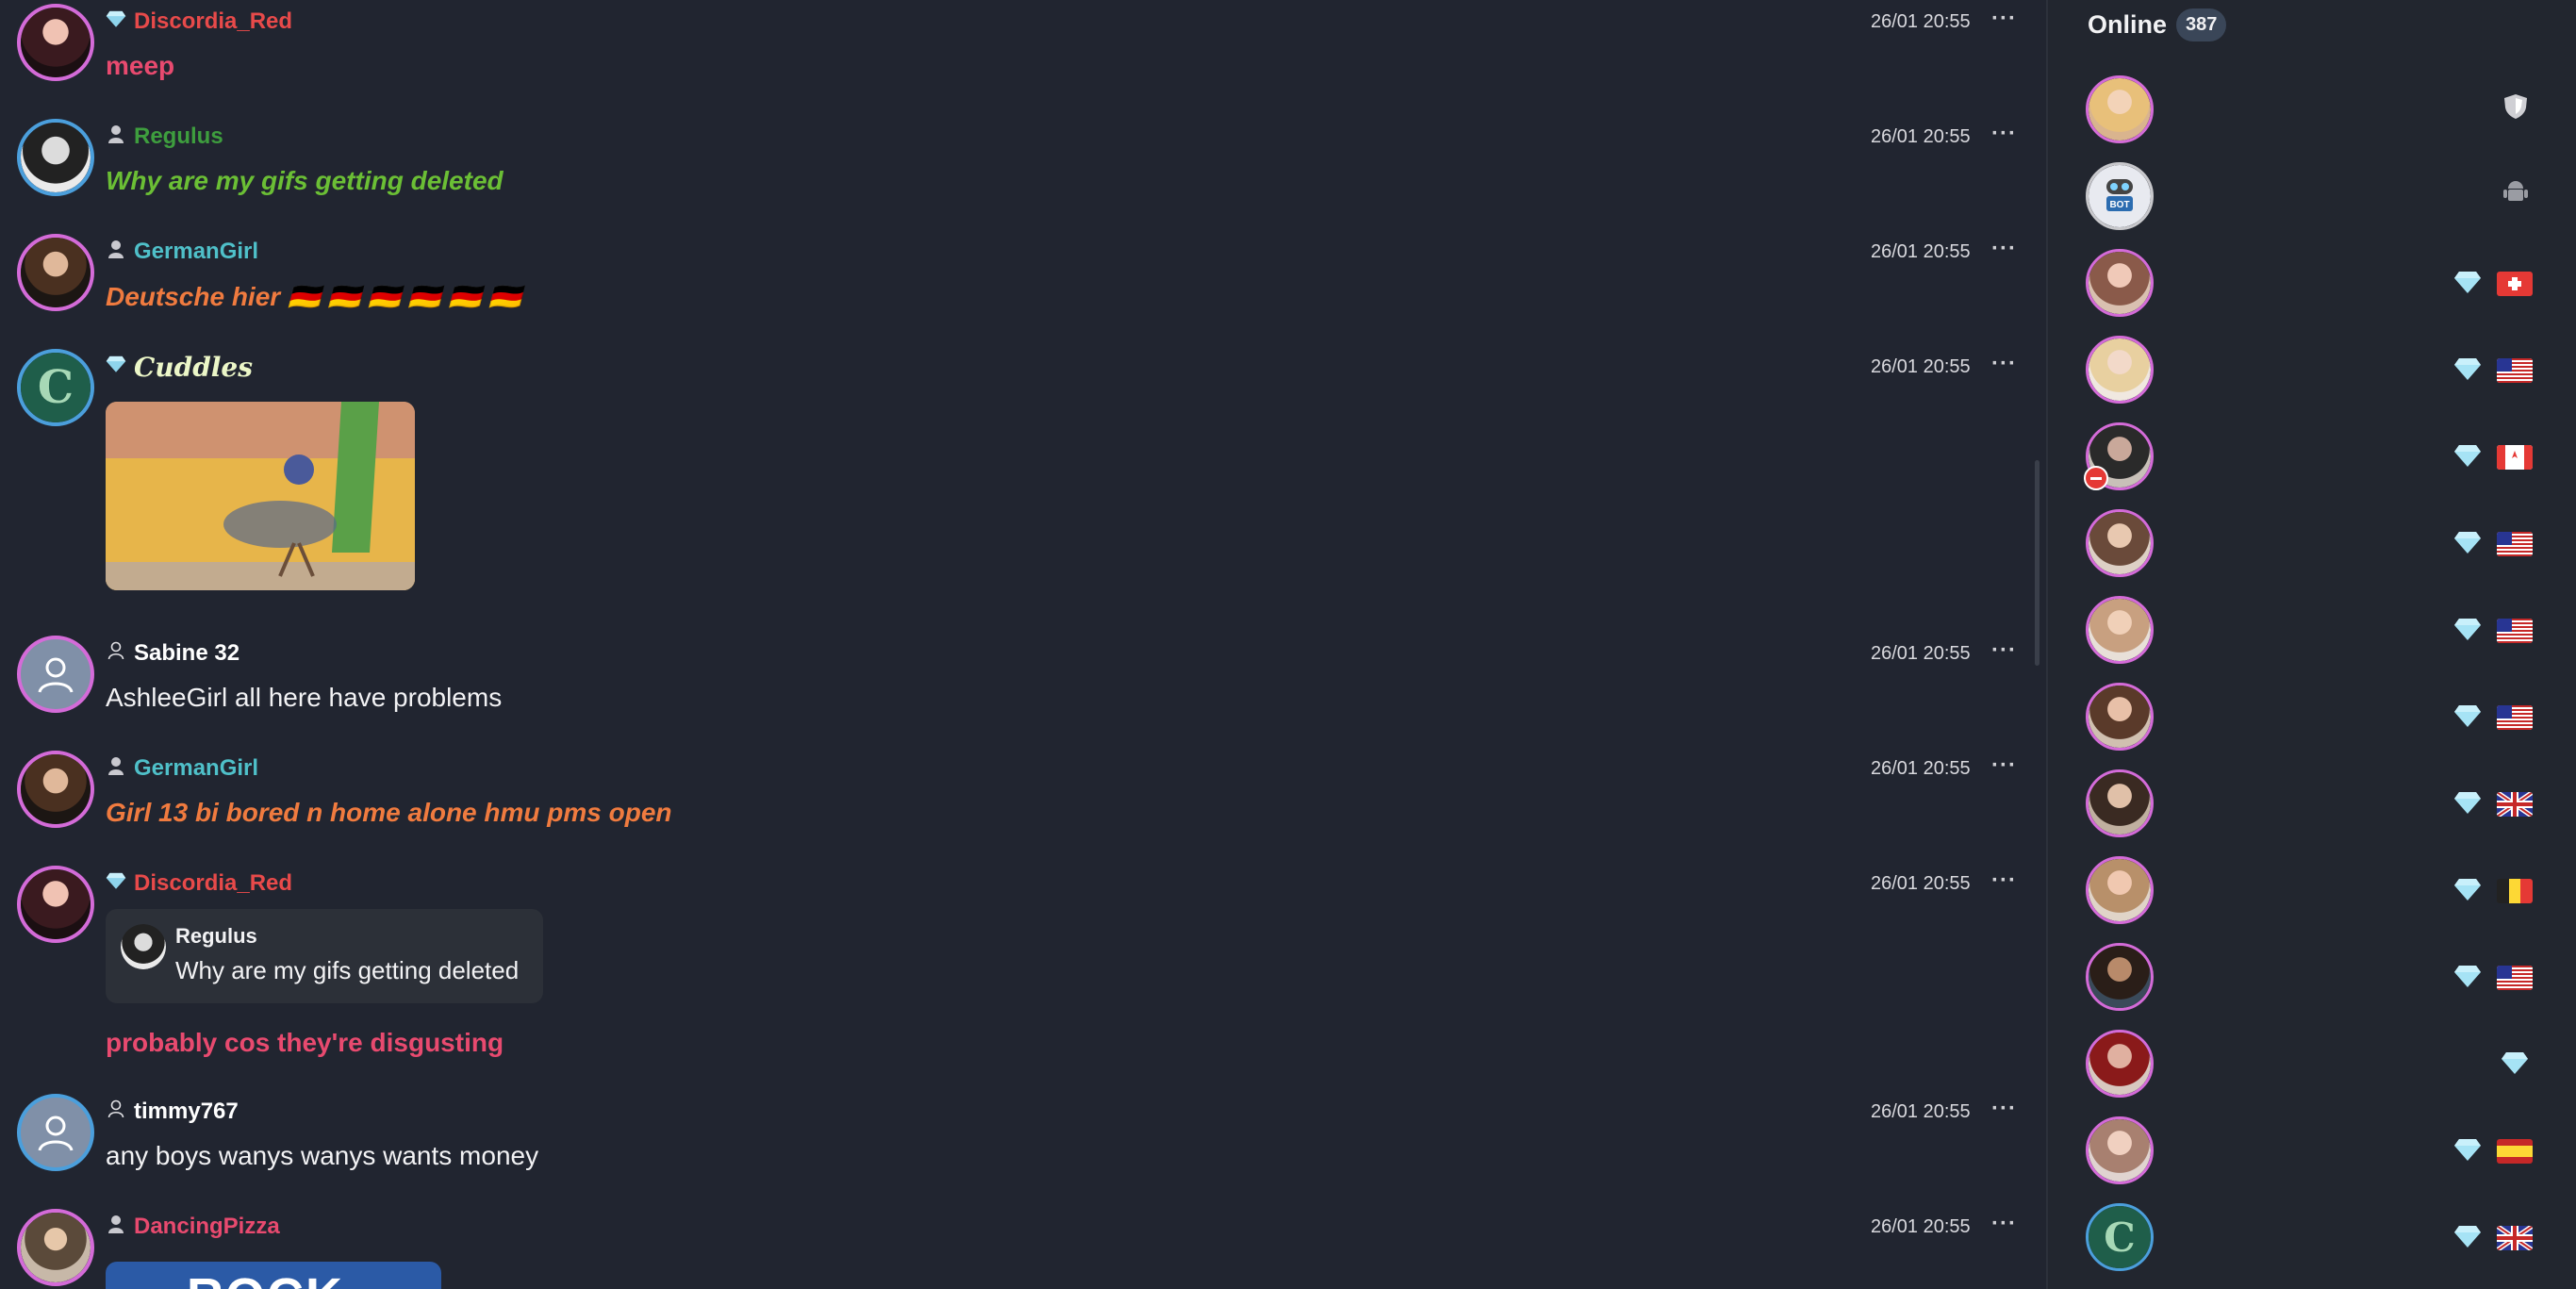 The image size is (2576, 1289). Describe the element at coordinates (2311, 109) in the screenshot. I see `sidebar-user-nessa` at that location.